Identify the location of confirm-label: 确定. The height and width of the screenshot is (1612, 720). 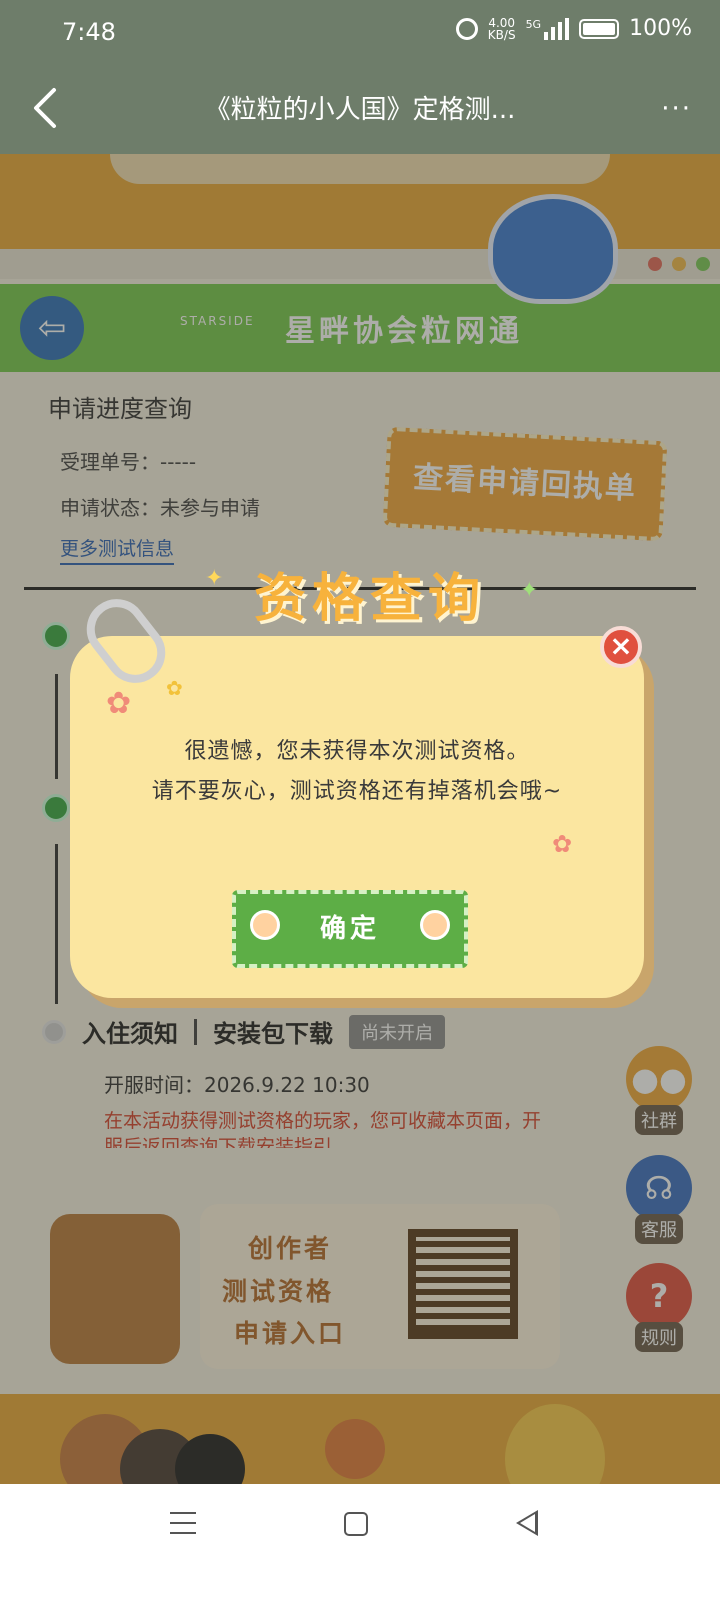
(349, 929).